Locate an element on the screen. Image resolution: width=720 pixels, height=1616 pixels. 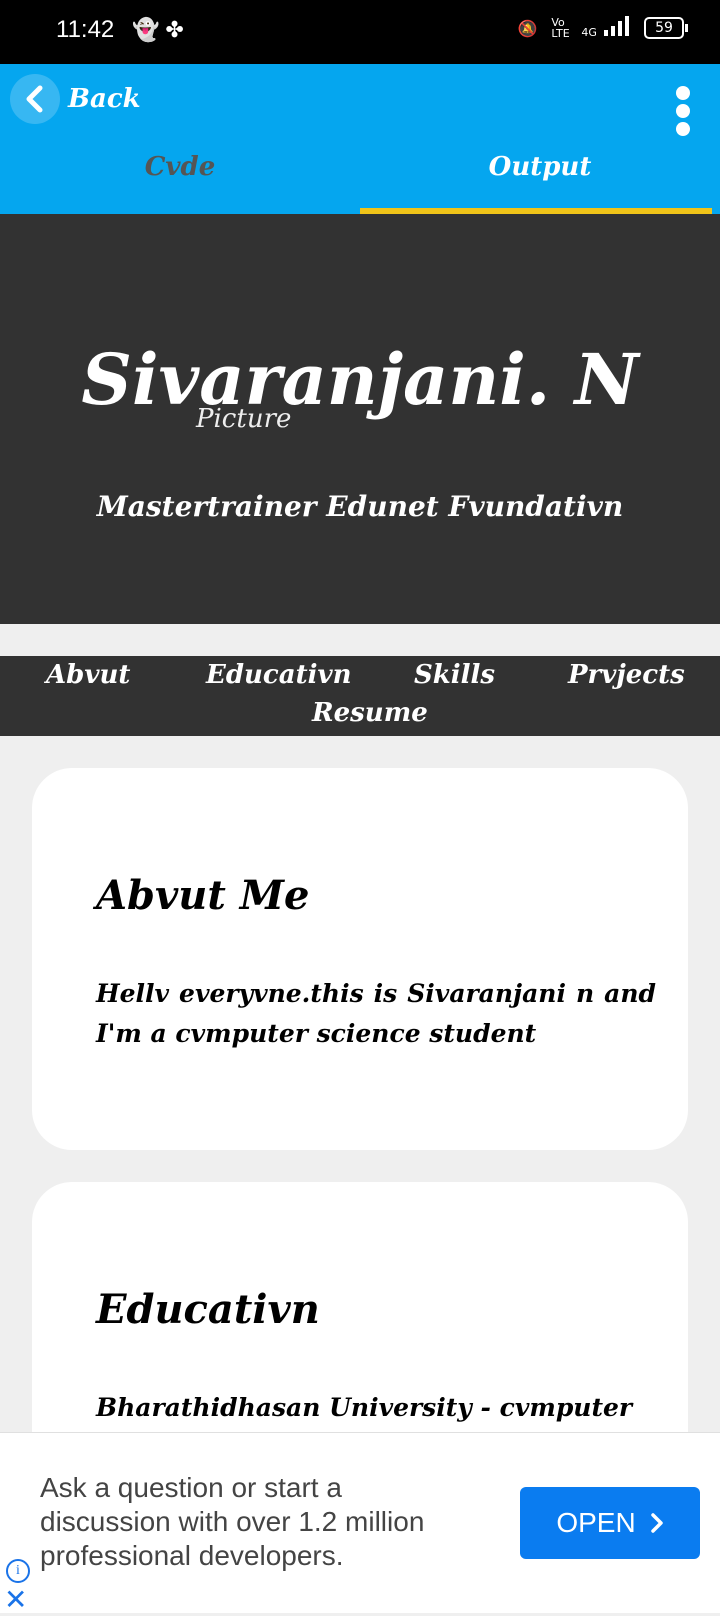
notification-icons: 👻✤ is located at coordinates (161, 30).